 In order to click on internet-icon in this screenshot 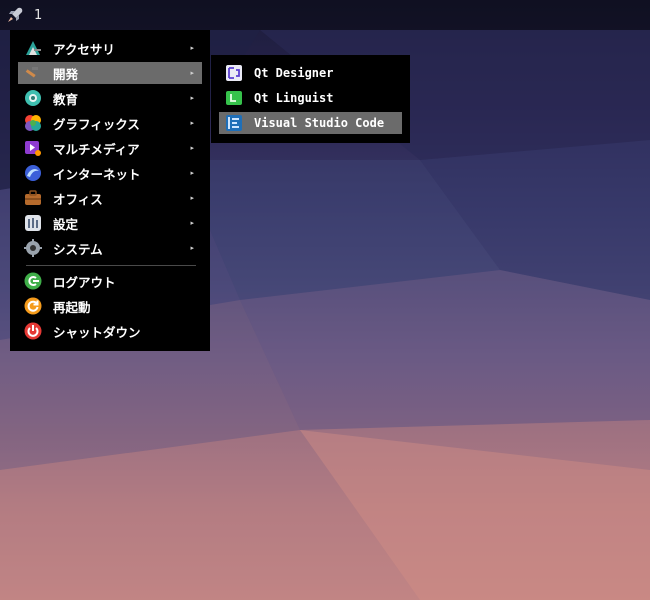, I will do `click(33, 173)`.